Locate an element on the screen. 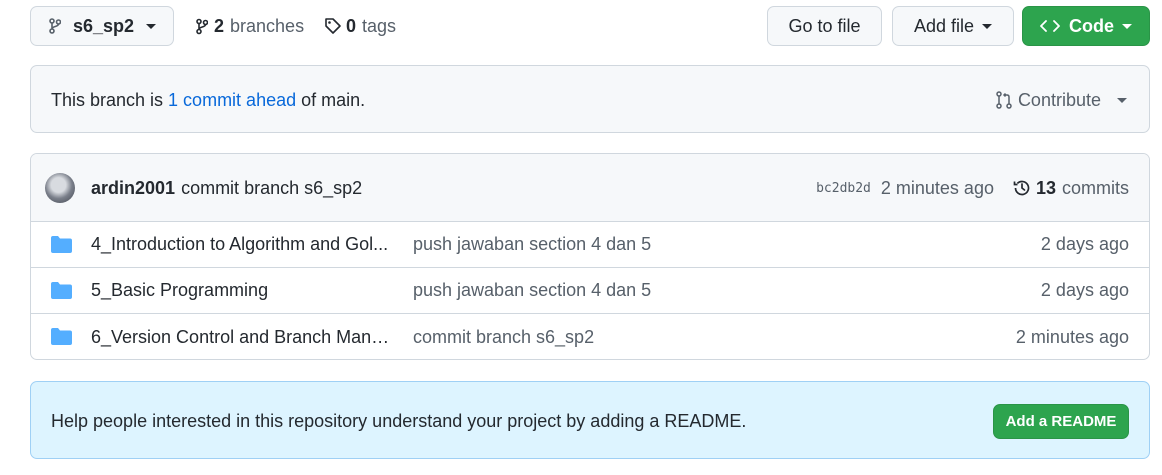  go-to-file-label: Go to file is located at coordinates (824, 25).